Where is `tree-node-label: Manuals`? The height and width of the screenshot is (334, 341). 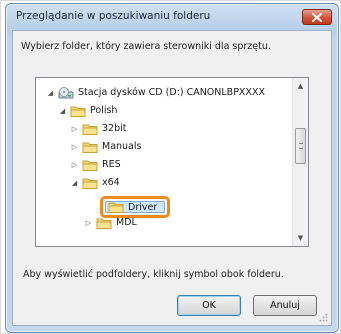 tree-node-label: Manuals is located at coordinates (122, 146).